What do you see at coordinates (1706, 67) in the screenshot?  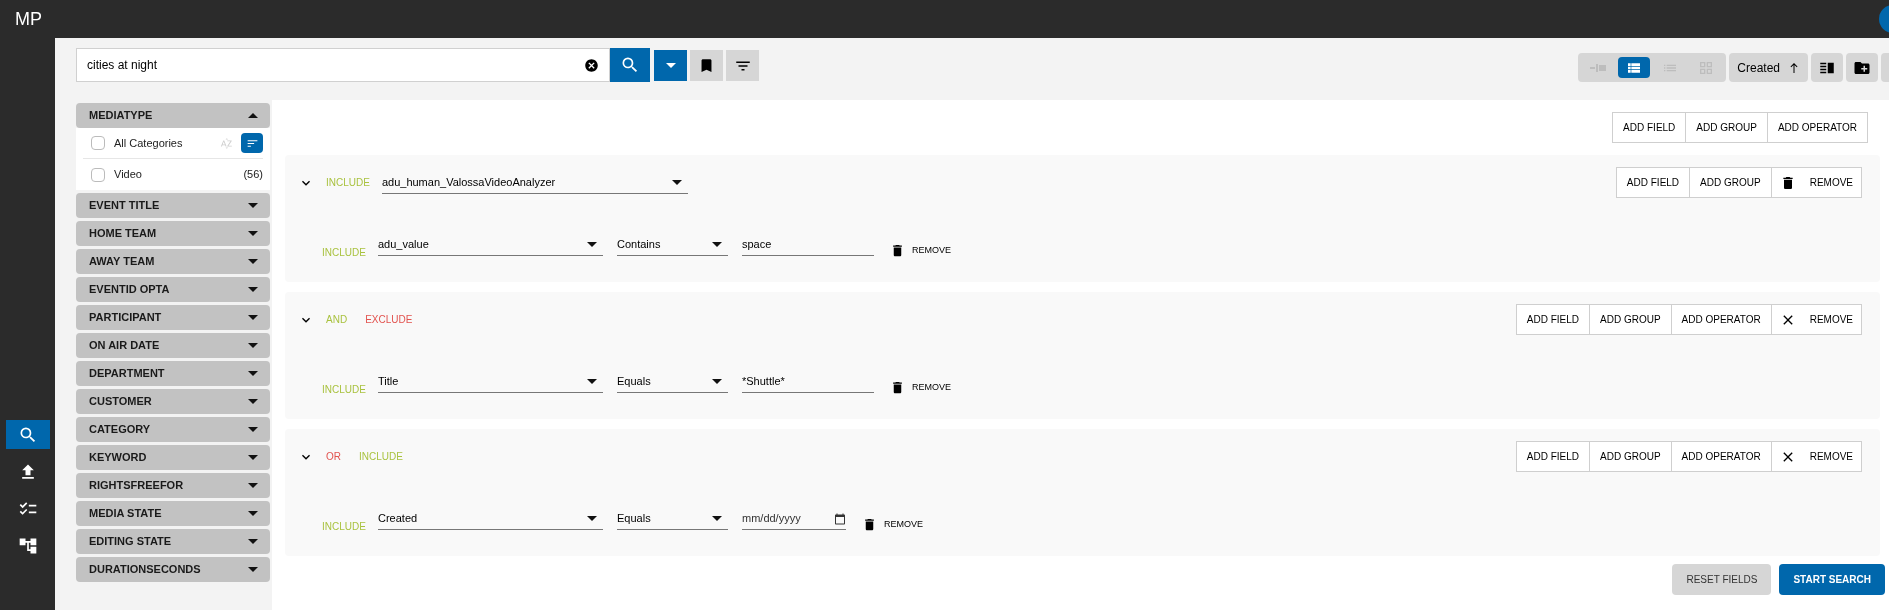 I see `grid-icon` at bounding box center [1706, 67].